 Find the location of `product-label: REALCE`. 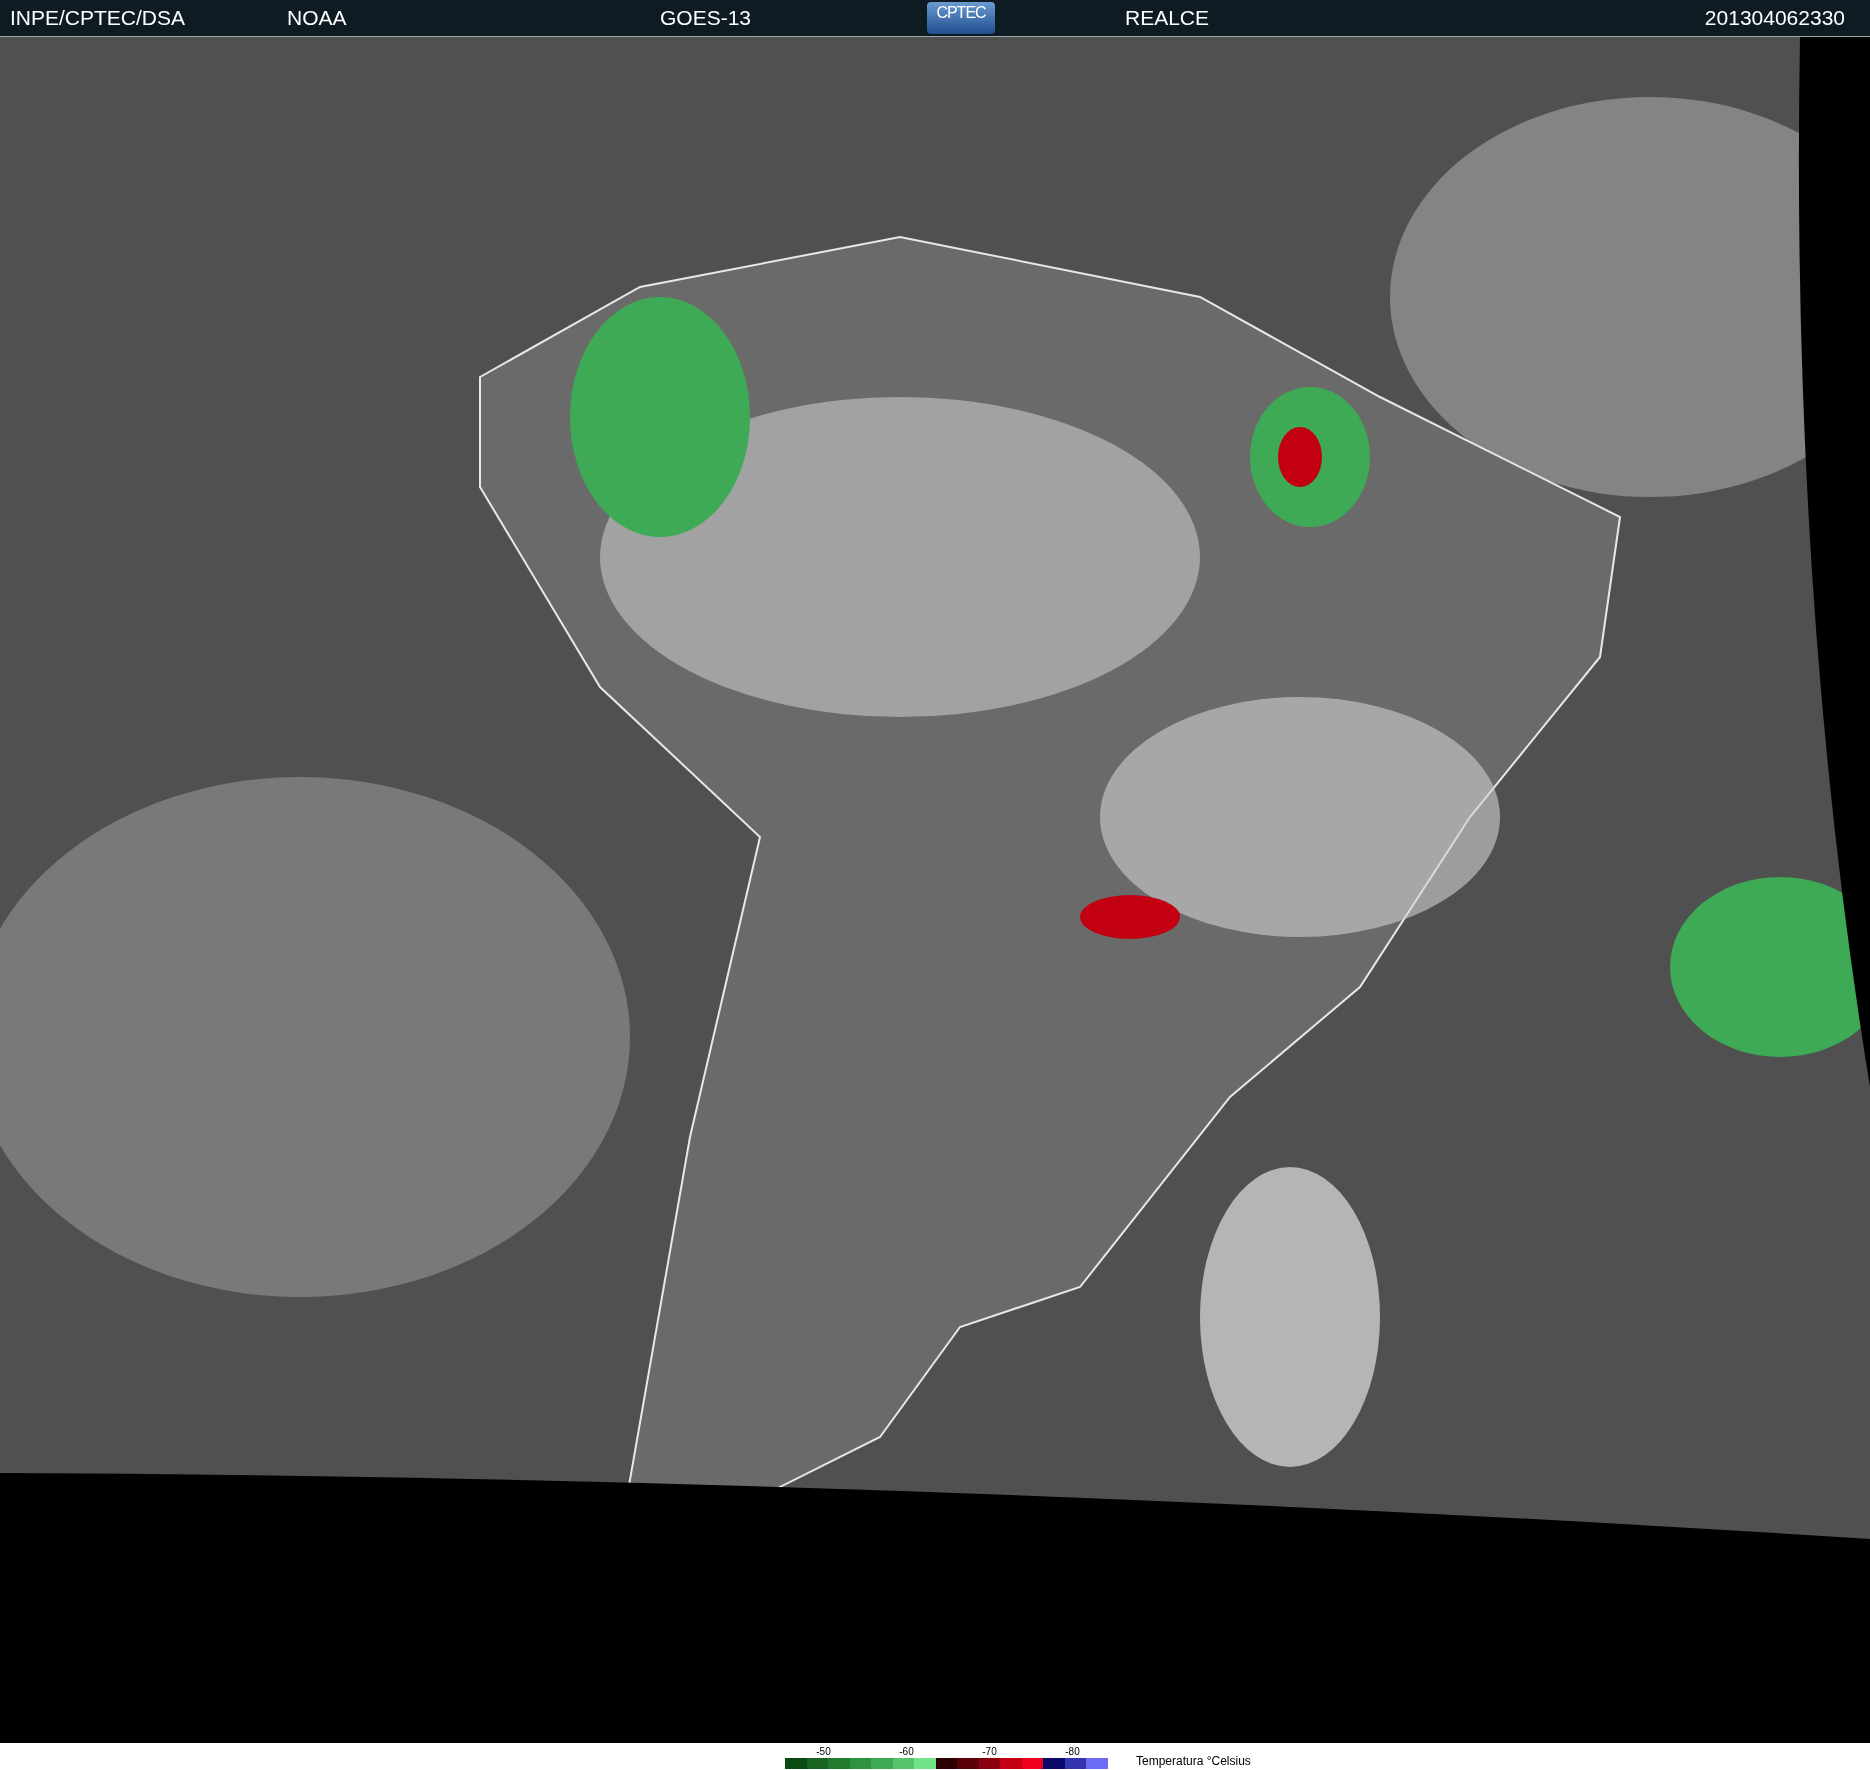

product-label: REALCE is located at coordinates (1168, 18).